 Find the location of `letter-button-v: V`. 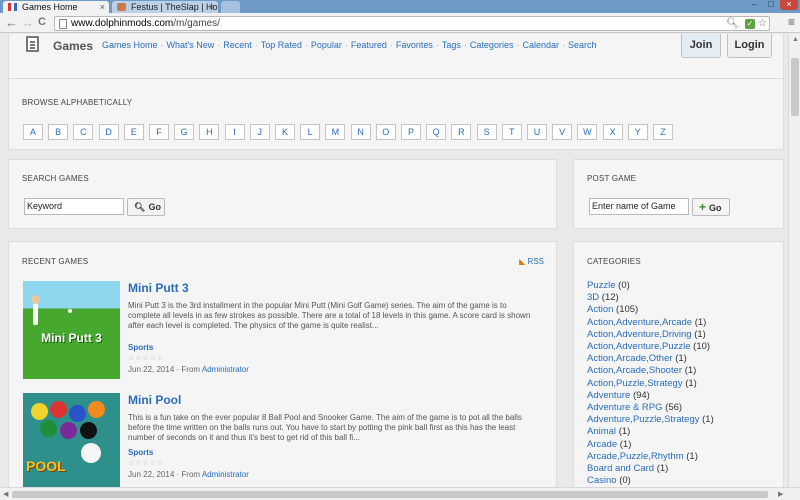

letter-button-v: V is located at coordinates (562, 132).